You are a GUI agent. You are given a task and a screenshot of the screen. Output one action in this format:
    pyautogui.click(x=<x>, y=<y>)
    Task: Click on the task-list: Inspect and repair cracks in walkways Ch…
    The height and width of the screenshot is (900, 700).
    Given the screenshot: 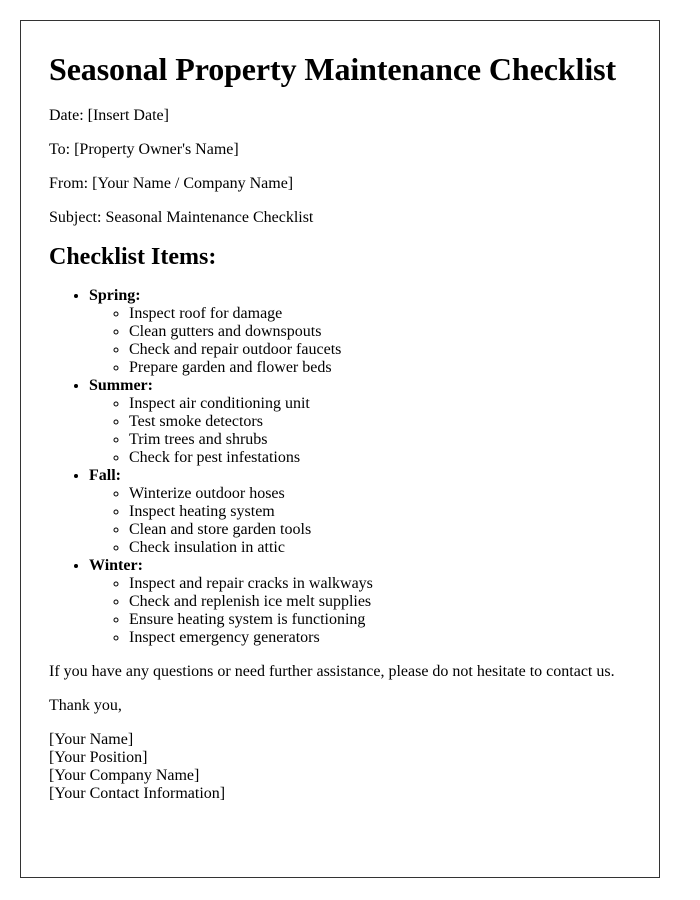 What is the action you would take?
    pyautogui.click(x=360, y=611)
    